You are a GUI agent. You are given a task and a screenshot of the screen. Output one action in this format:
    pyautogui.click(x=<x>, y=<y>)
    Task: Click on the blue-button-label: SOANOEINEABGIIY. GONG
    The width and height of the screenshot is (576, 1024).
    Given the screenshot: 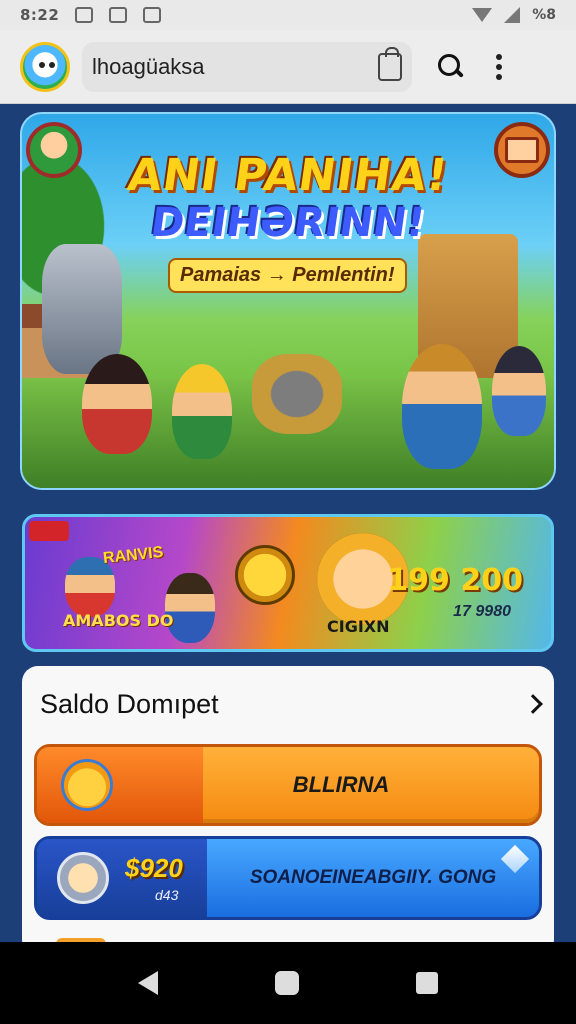 What is the action you would take?
    pyautogui.click(x=373, y=877)
    